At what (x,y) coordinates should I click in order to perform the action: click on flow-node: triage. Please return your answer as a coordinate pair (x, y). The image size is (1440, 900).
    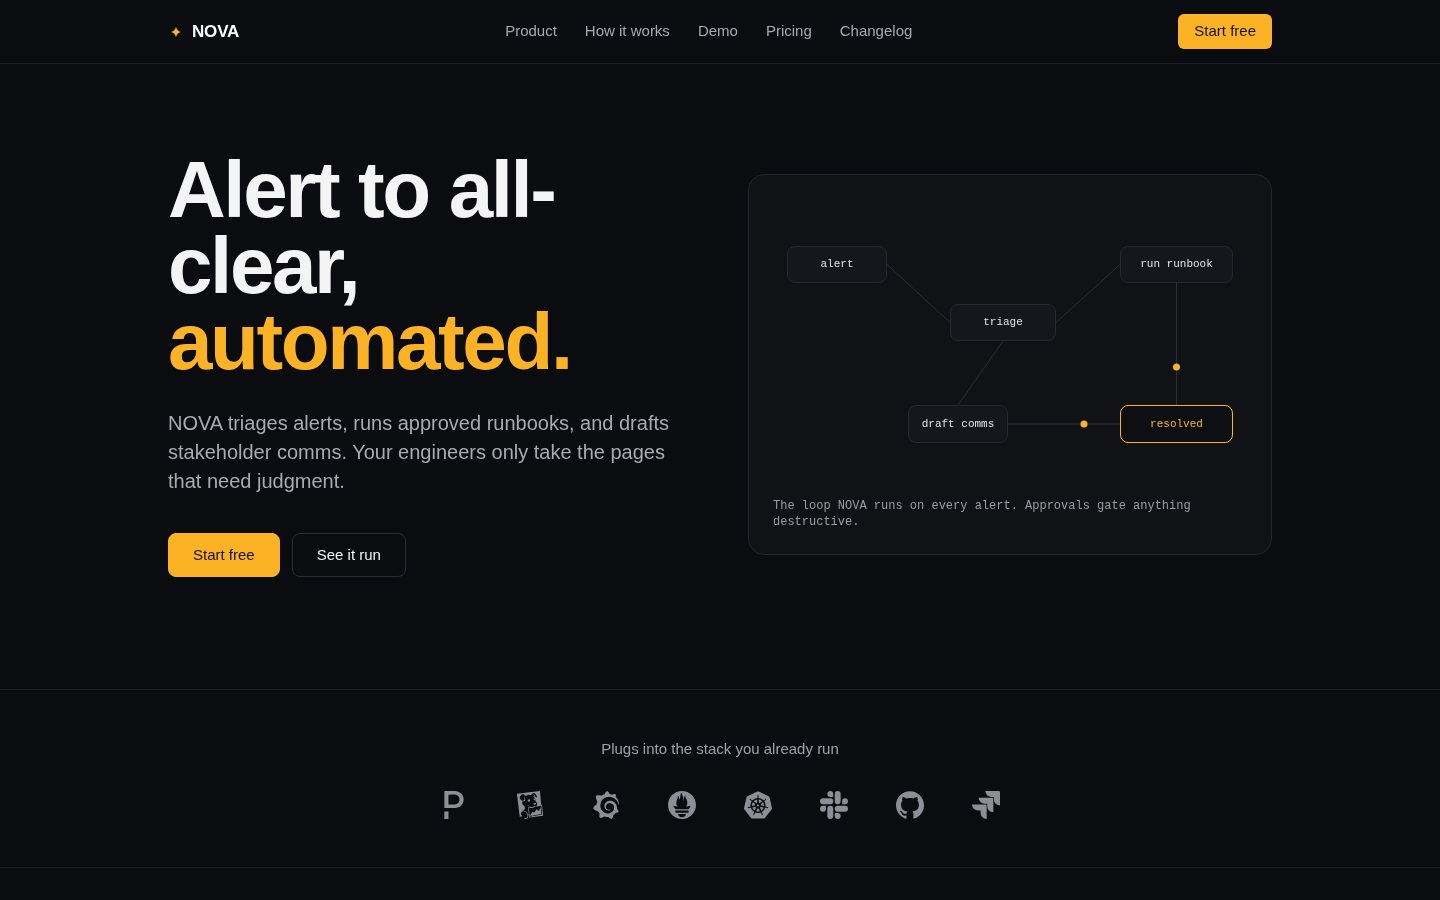
    Looking at the image, I should click on (1003, 322).